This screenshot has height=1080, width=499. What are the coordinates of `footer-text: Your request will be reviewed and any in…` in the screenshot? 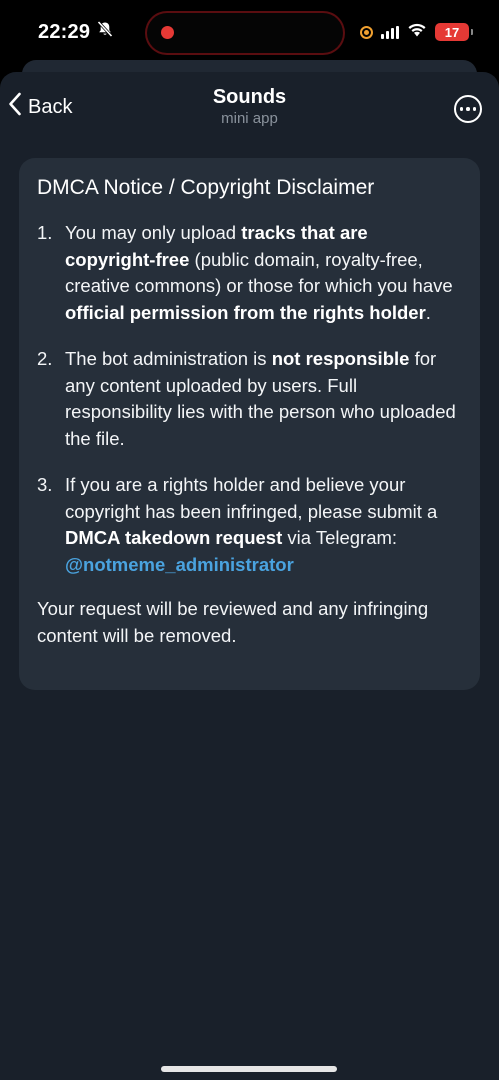 It's located at (233, 622).